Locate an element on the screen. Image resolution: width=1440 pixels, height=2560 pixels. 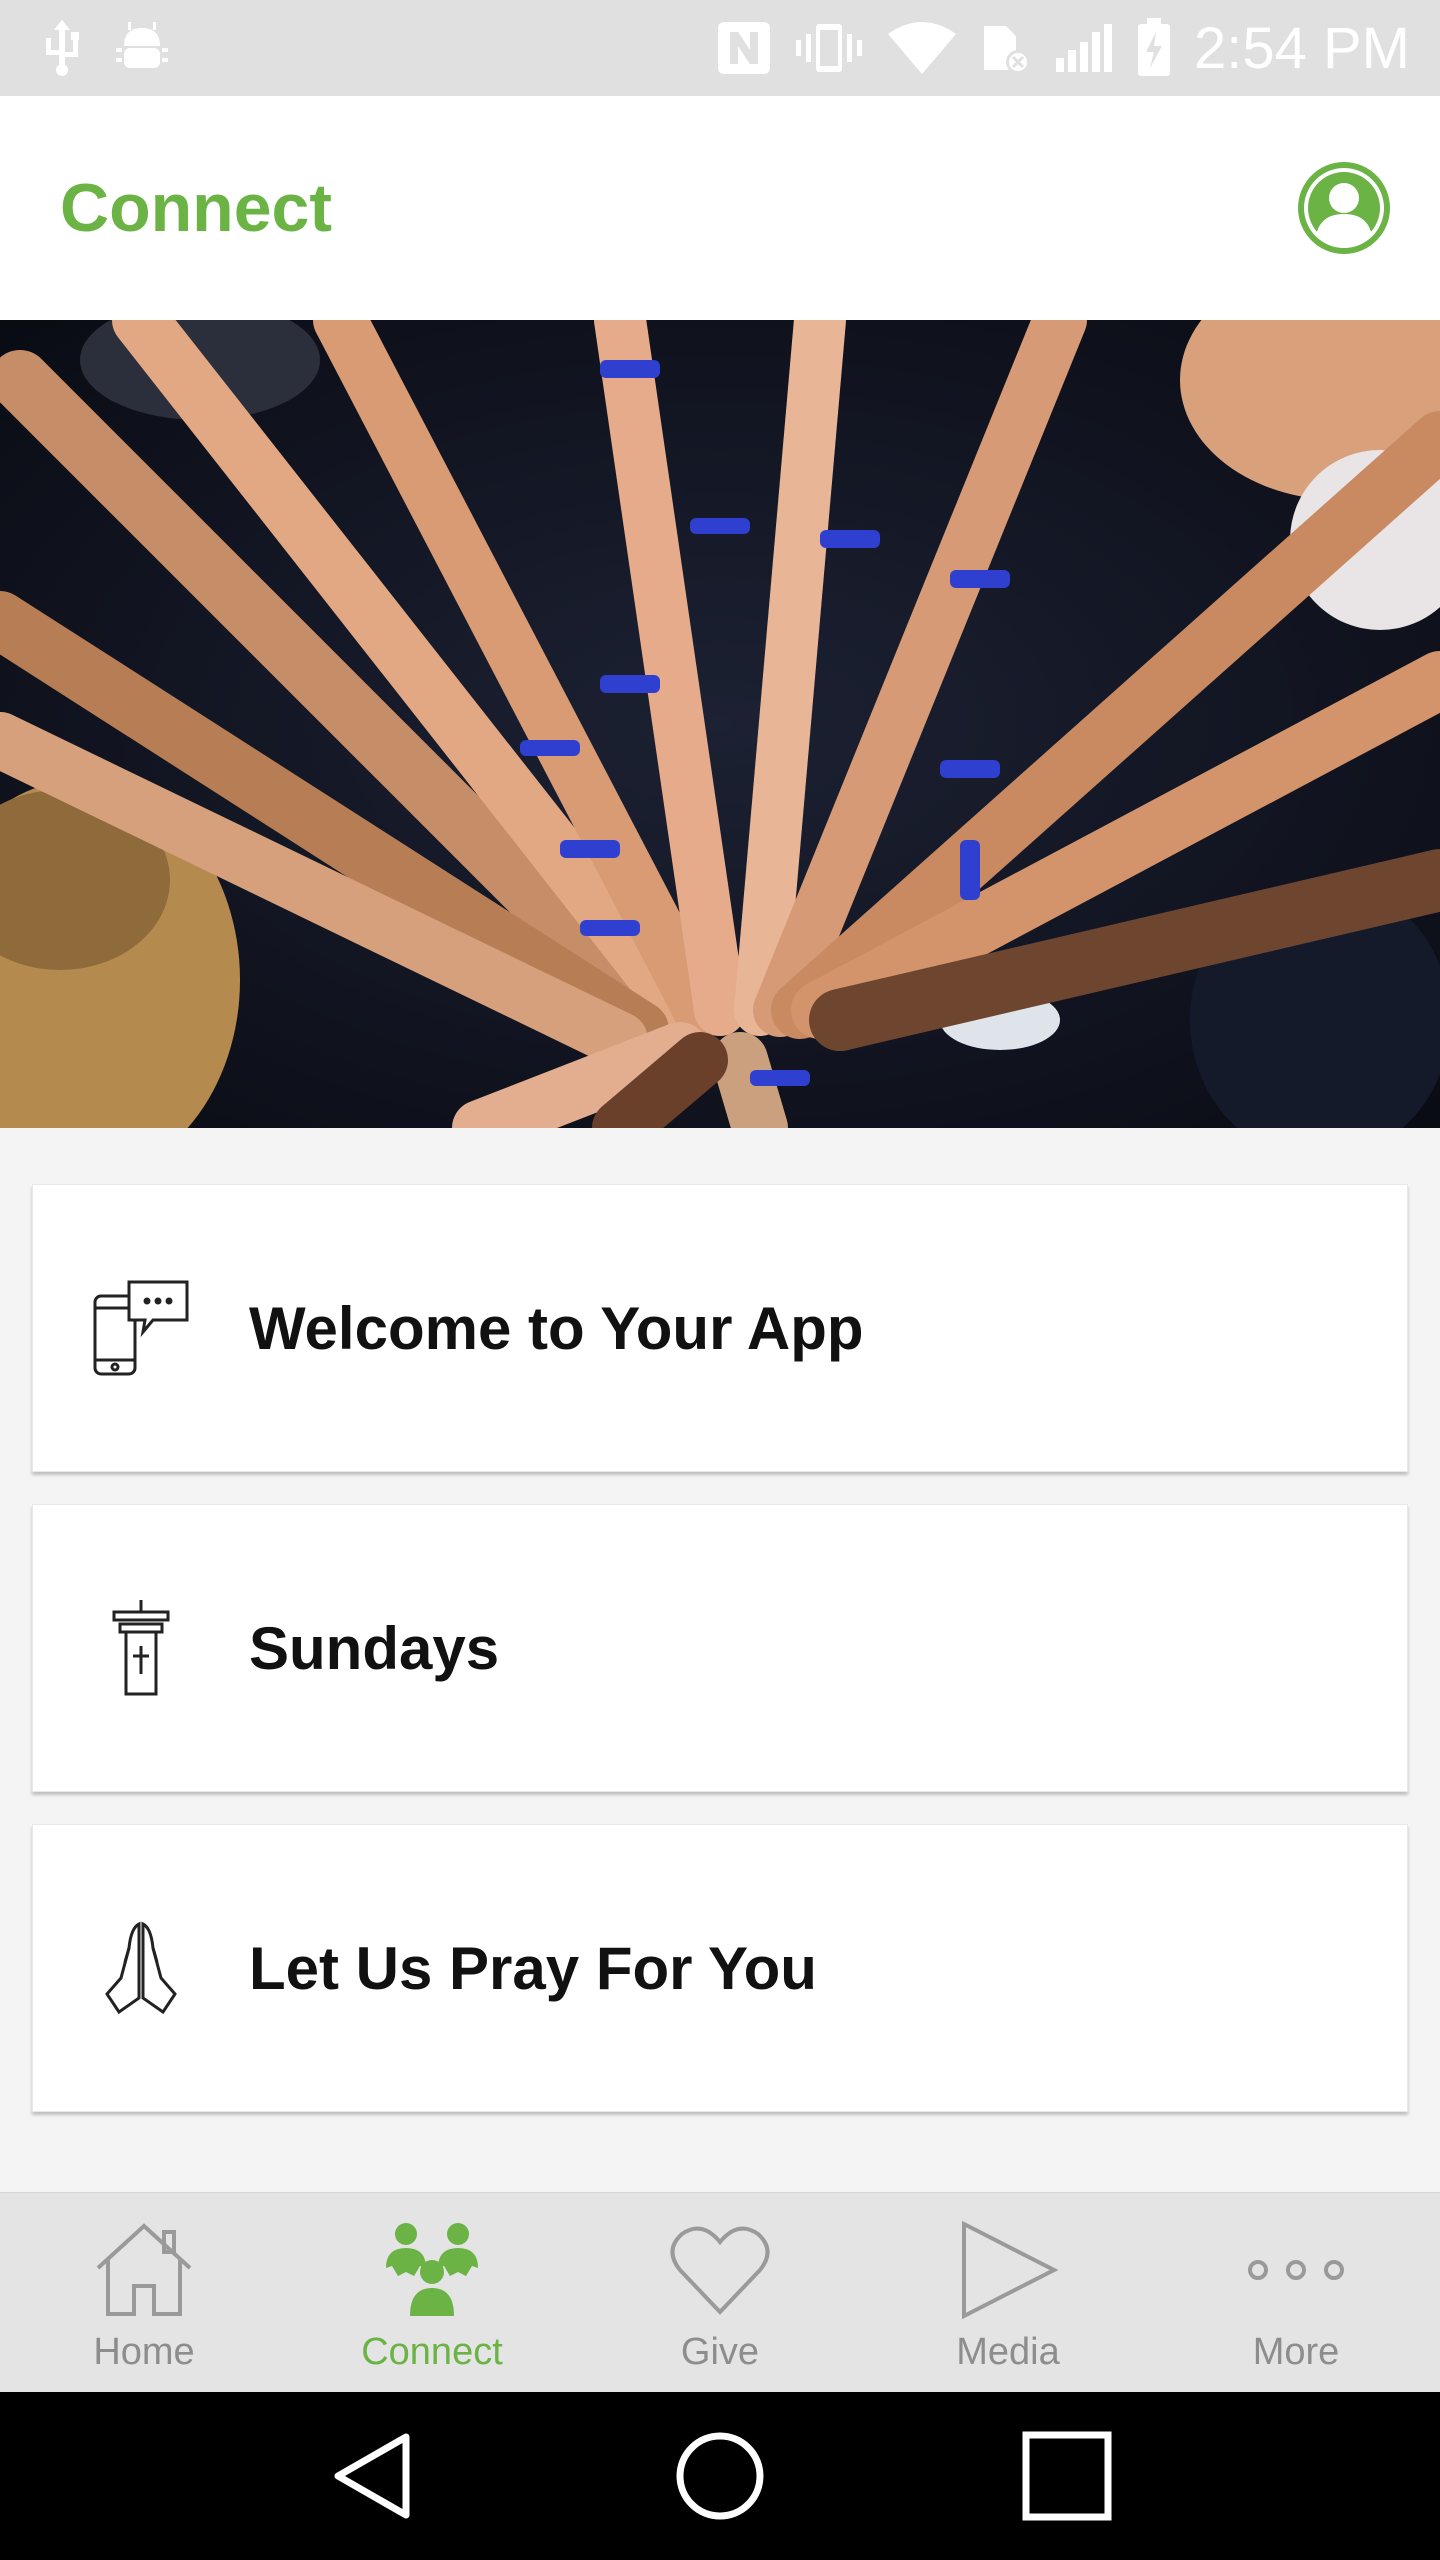
recents-icon is located at coordinates (1067, 2476).